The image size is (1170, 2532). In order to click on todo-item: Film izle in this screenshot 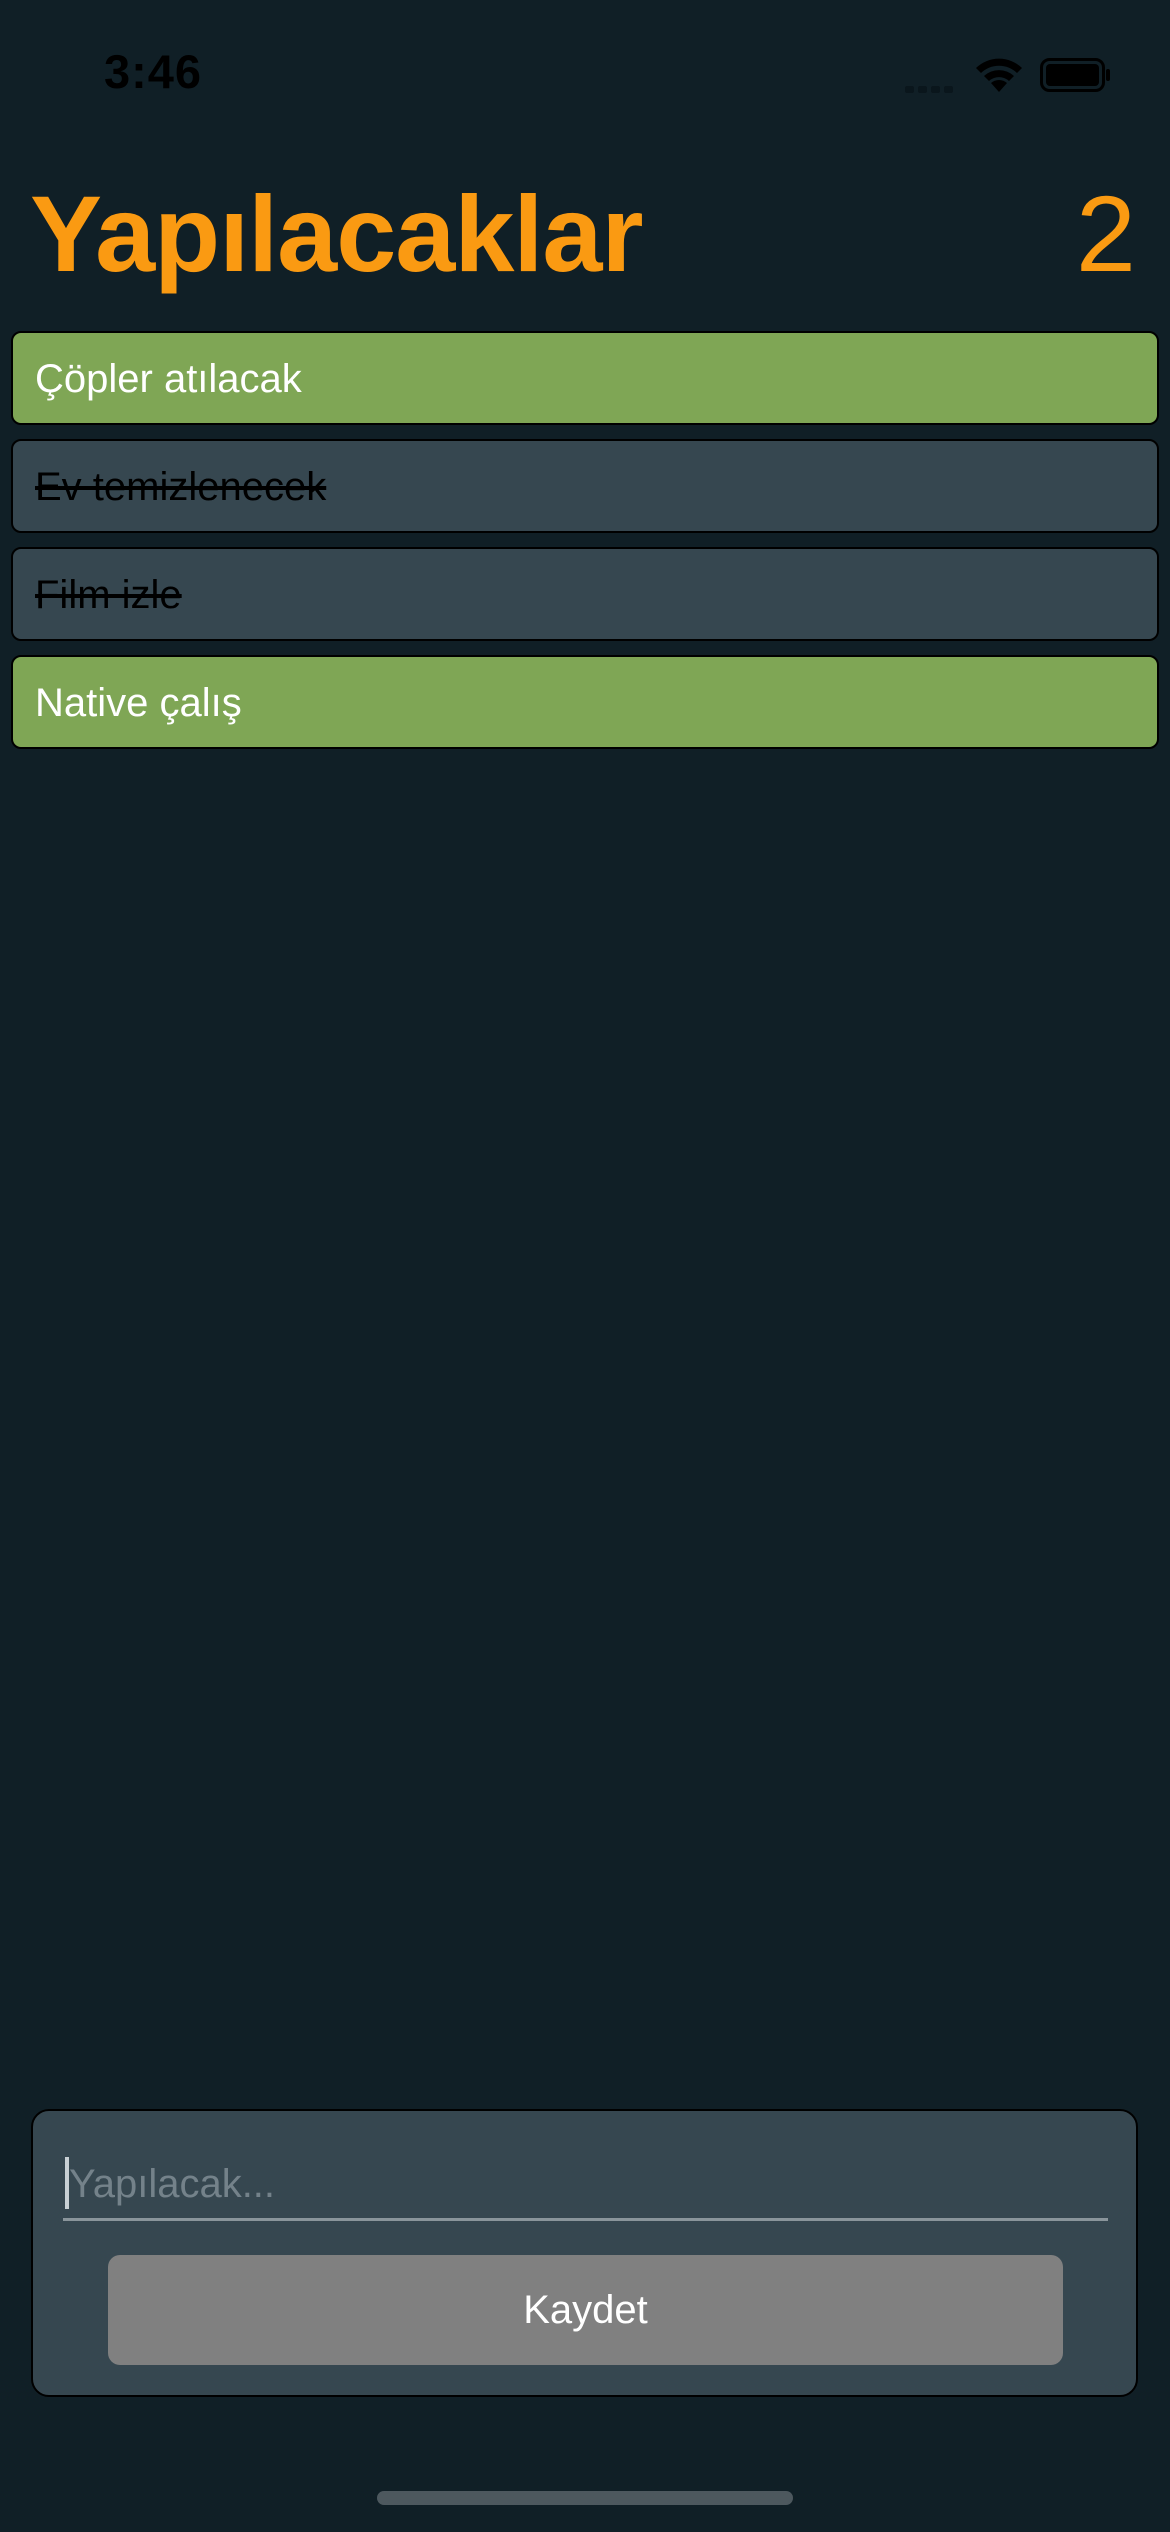, I will do `click(585, 594)`.